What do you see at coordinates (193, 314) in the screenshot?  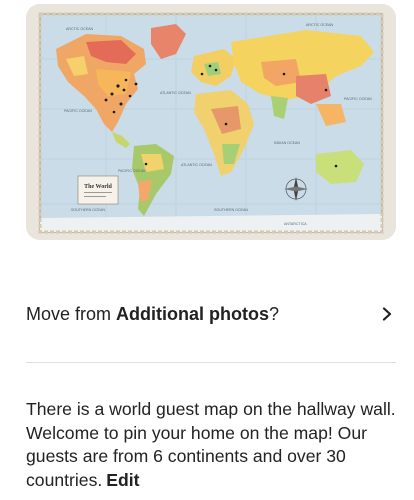 I see `move-section-name: Additional photos` at bounding box center [193, 314].